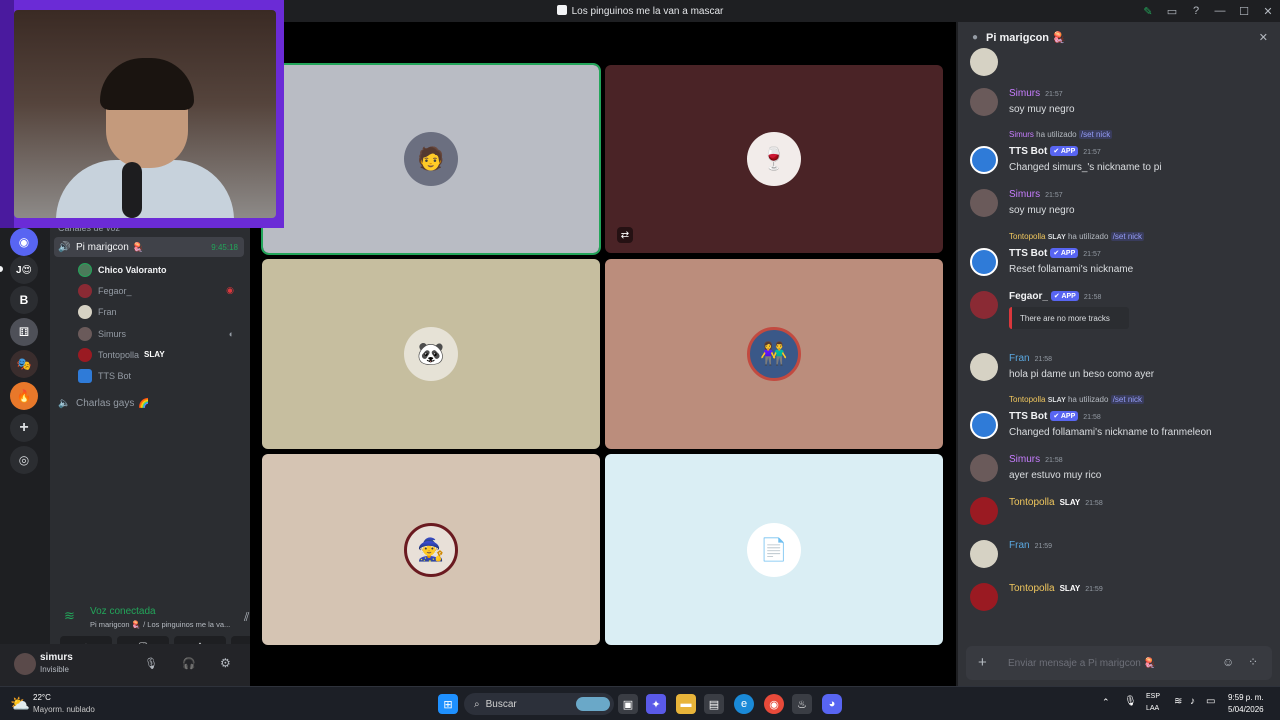  Describe the element at coordinates (1106, 702) in the screenshot. I see `chevron-up-icon: ⌃` at that location.